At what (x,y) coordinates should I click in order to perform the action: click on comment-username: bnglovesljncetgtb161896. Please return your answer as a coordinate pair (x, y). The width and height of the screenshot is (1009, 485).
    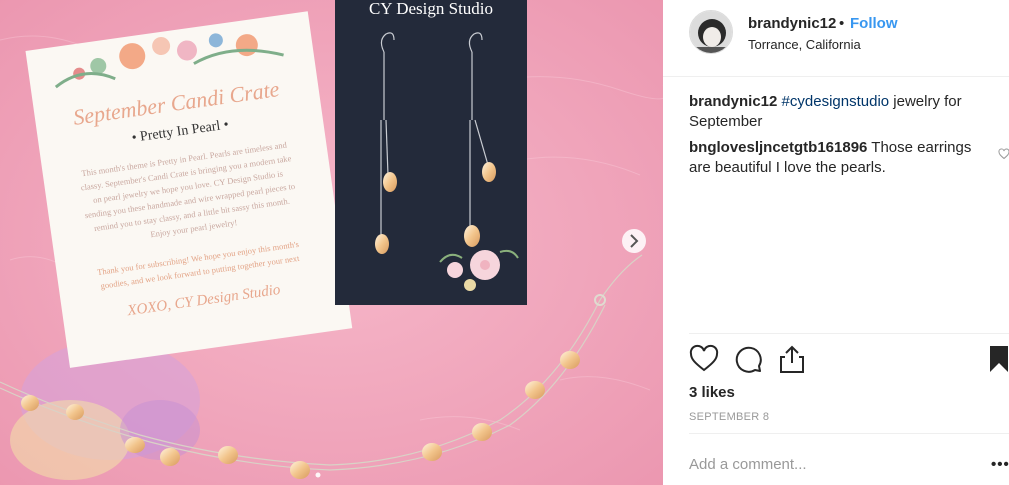
    Looking at the image, I should click on (778, 147).